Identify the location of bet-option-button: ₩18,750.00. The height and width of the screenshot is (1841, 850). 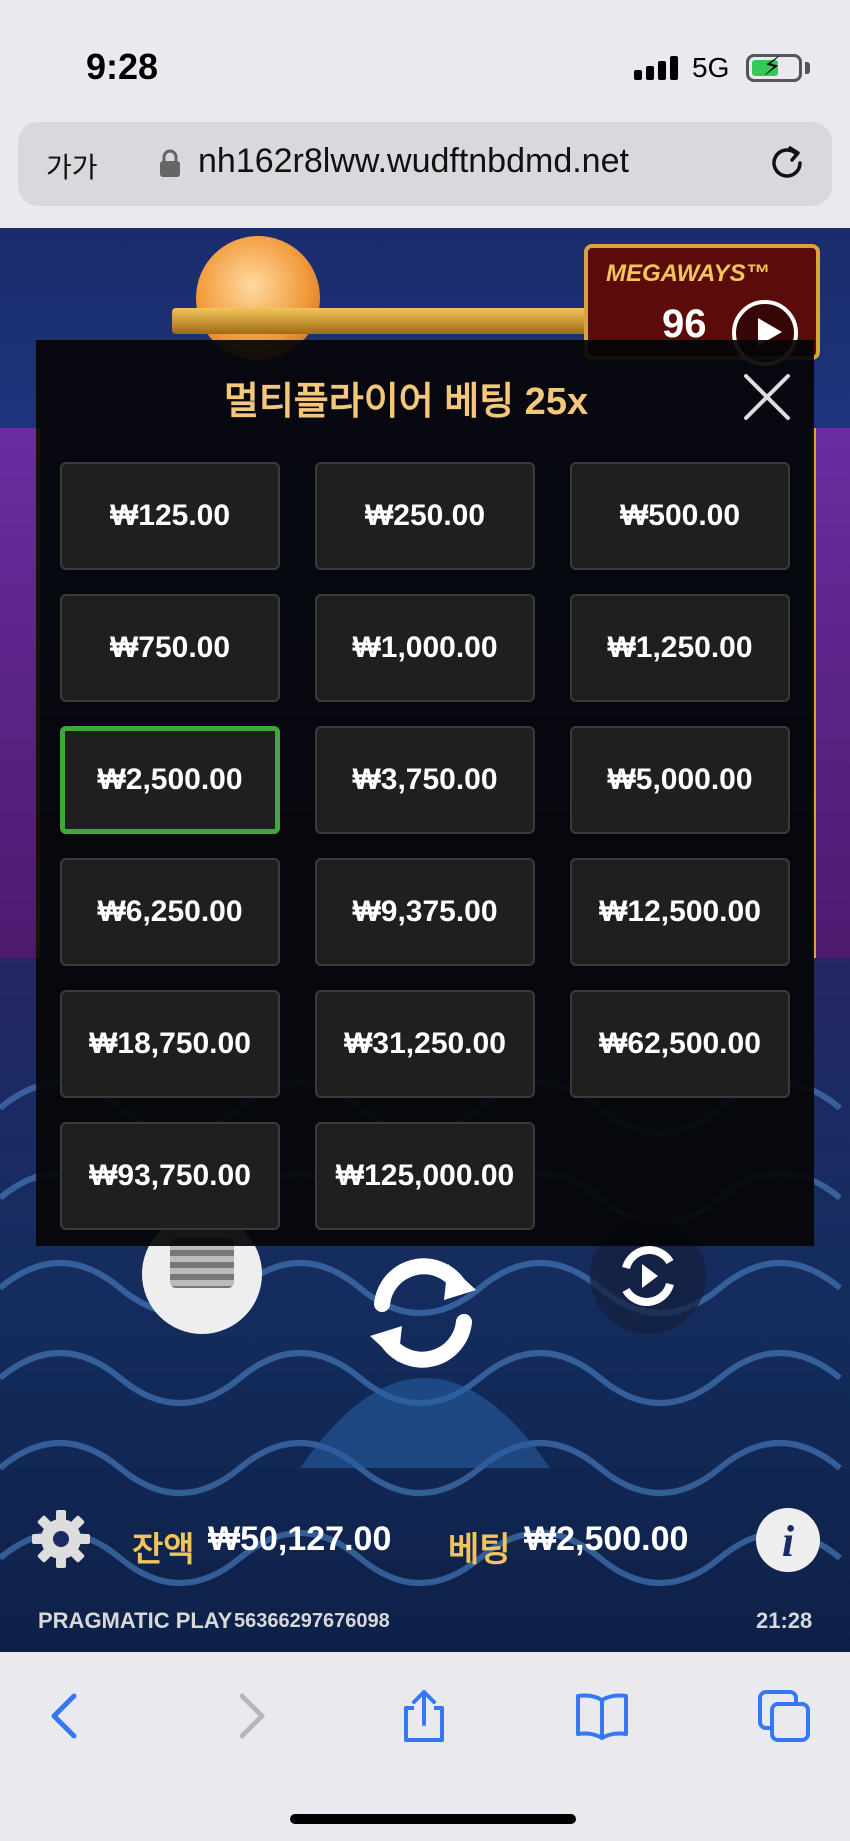
(170, 1044).